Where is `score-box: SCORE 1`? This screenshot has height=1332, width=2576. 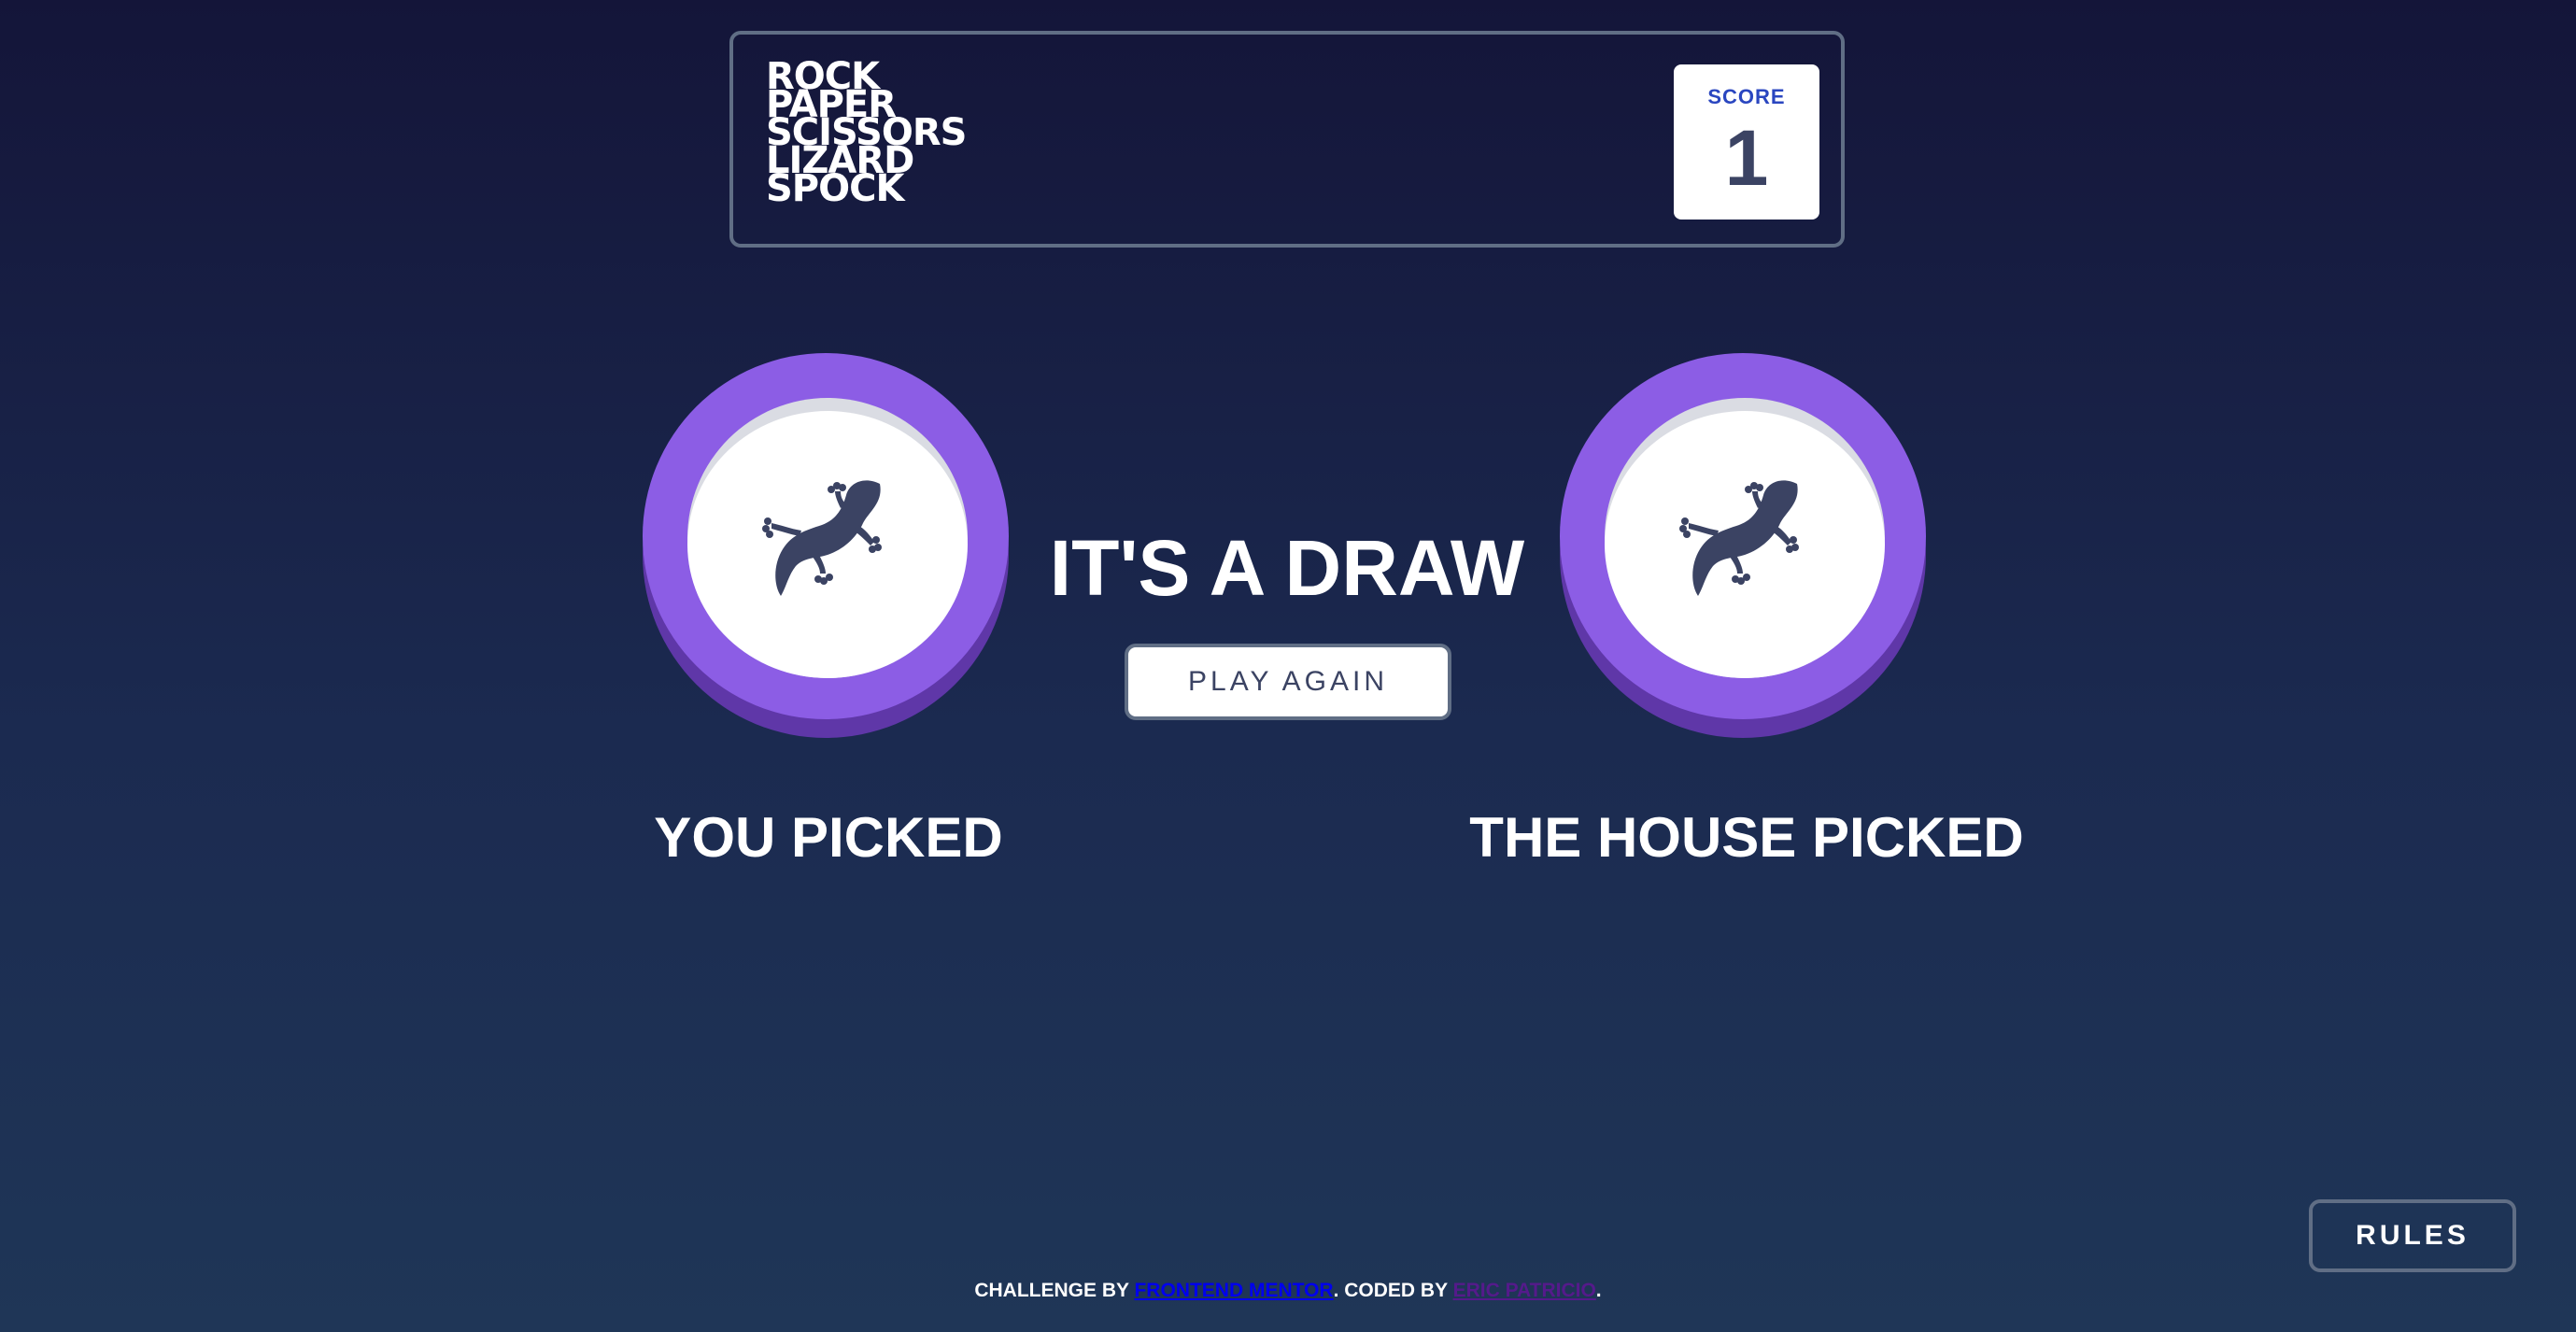
score-box: SCORE 1 is located at coordinates (1746, 142).